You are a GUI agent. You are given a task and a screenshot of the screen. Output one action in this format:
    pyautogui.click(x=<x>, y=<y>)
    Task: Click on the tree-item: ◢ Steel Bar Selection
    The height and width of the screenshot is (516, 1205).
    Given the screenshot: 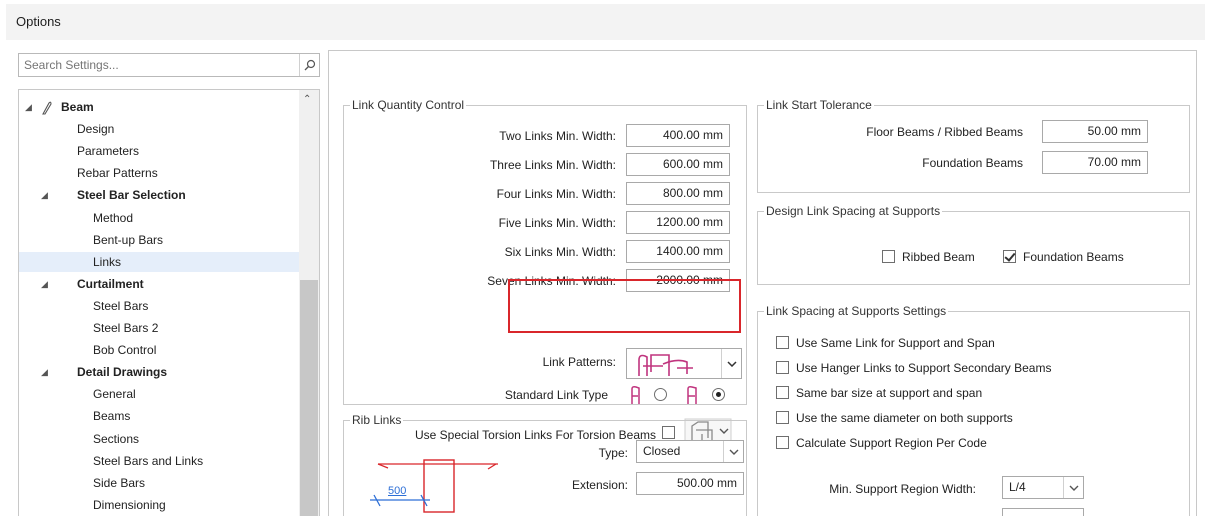 What is the action you would take?
    pyautogui.click(x=159, y=195)
    